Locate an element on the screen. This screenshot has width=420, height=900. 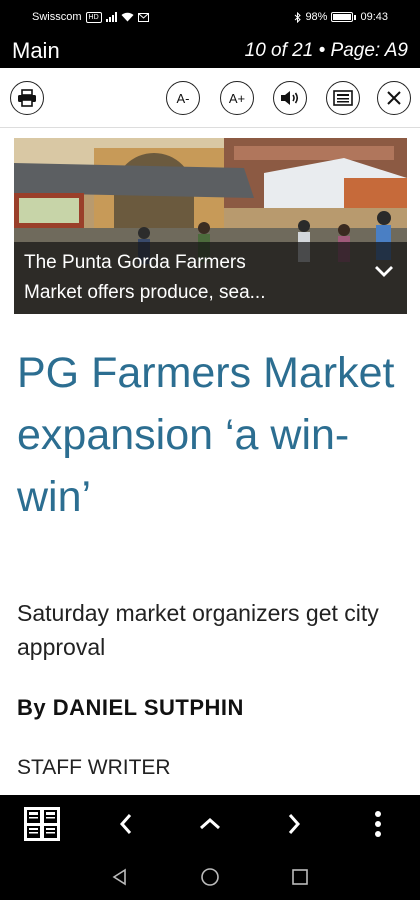
font-decrease-label: A- is located at coordinates (183, 98).